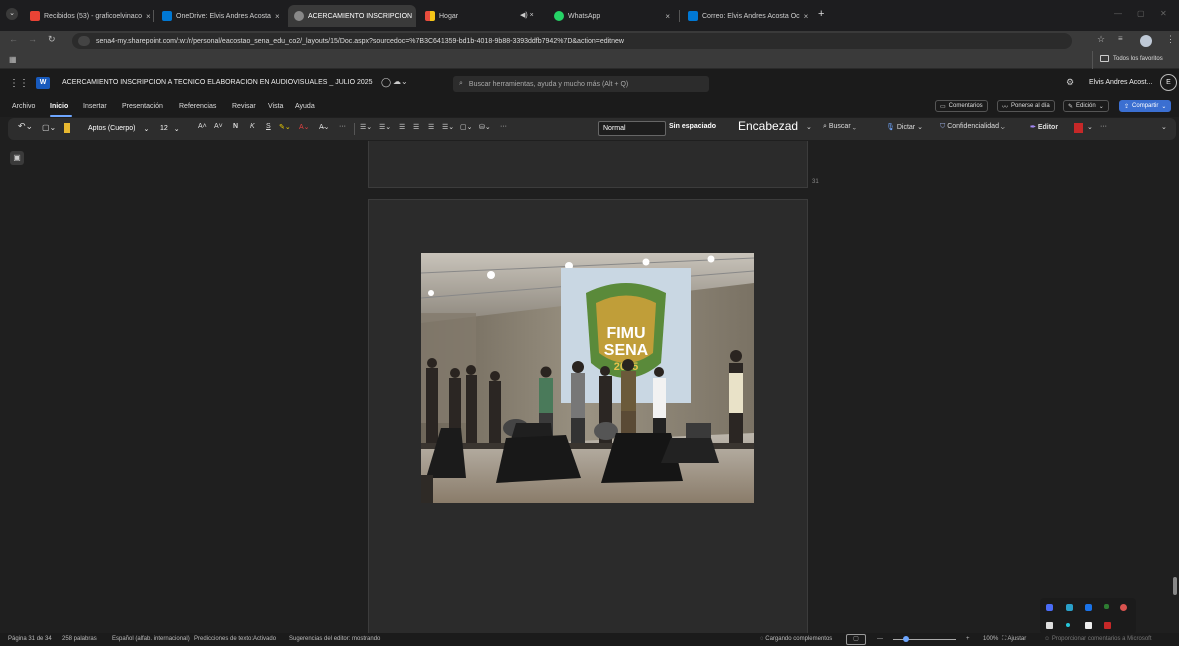 This screenshot has height=646, width=1179. I want to click on tab-archivo: Archivo, so click(23, 106).